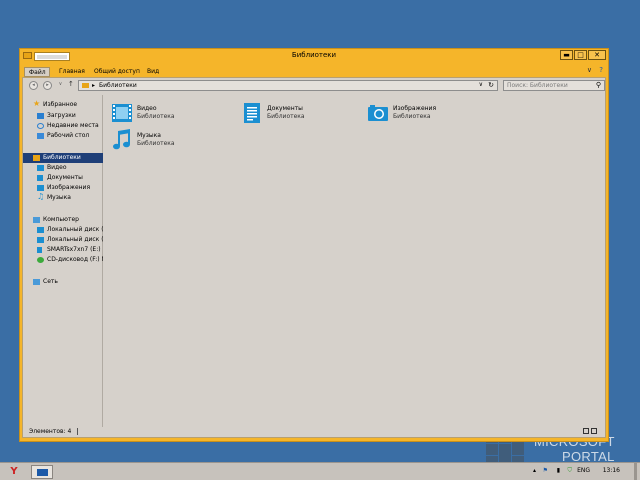  Describe the element at coordinates (50, 431) in the screenshot. I see `item-count: Элементов: 4` at that location.